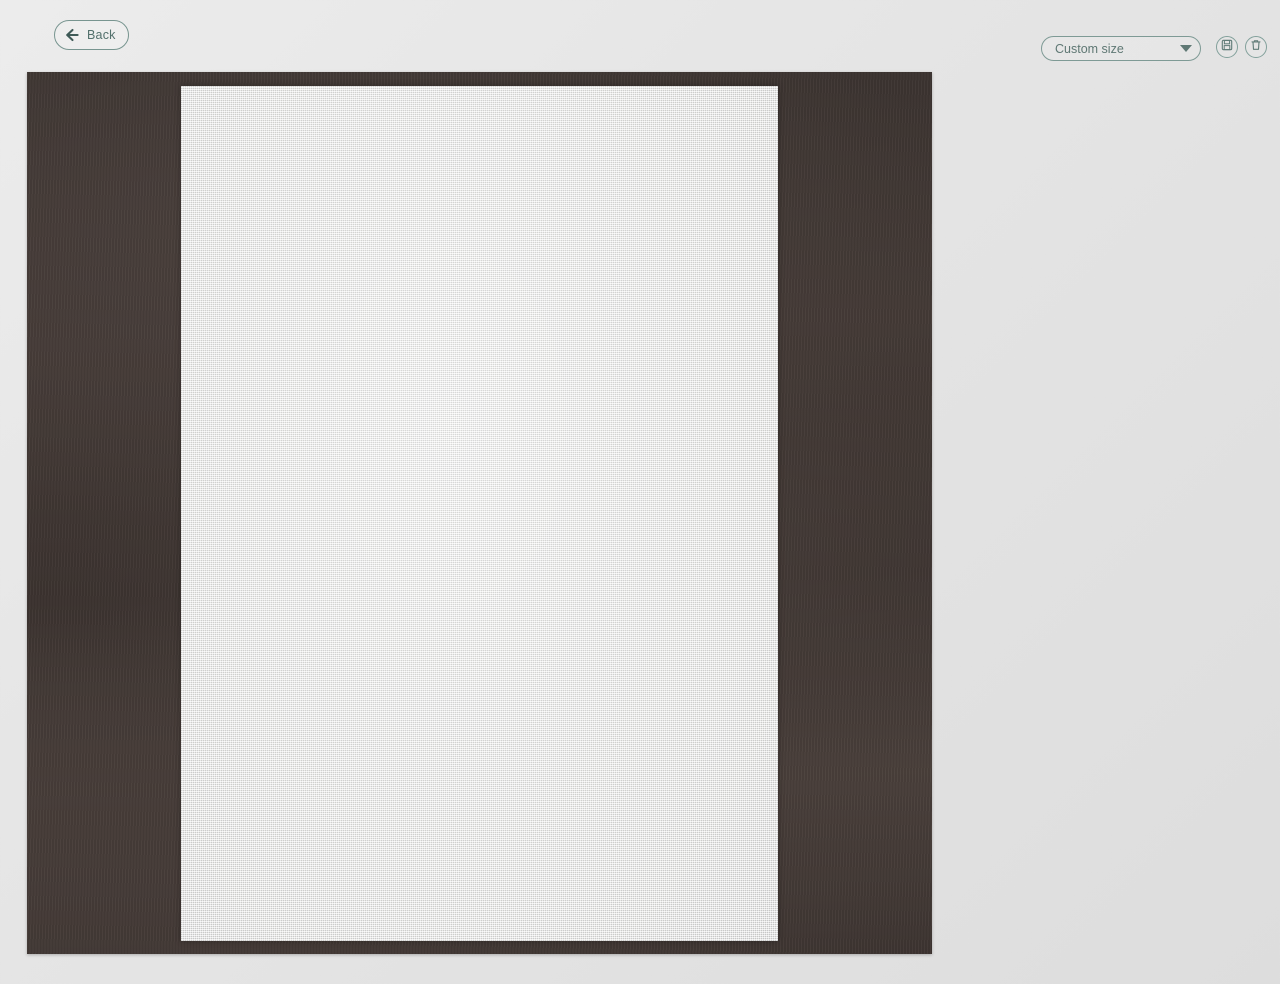 This screenshot has width=1280, height=984. What do you see at coordinates (101, 35) in the screenshot?
I see `back-label: Back` at bounding box center [101, 35].